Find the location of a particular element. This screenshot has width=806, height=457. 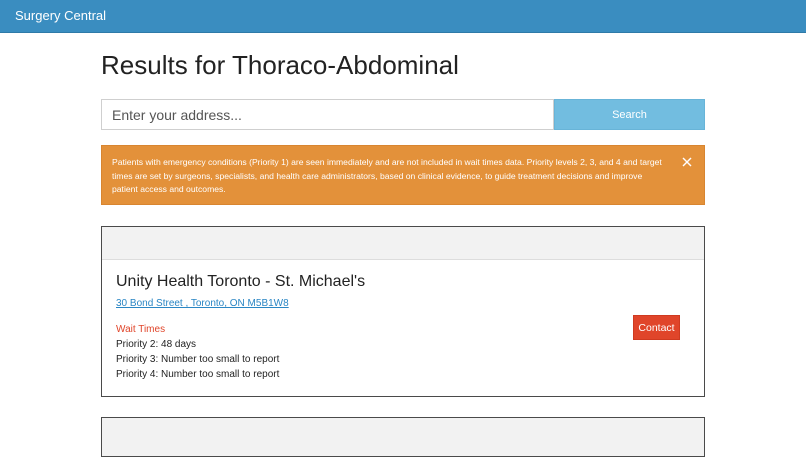

wait-times-label: Wait Times is located at coordinates (141, 329).